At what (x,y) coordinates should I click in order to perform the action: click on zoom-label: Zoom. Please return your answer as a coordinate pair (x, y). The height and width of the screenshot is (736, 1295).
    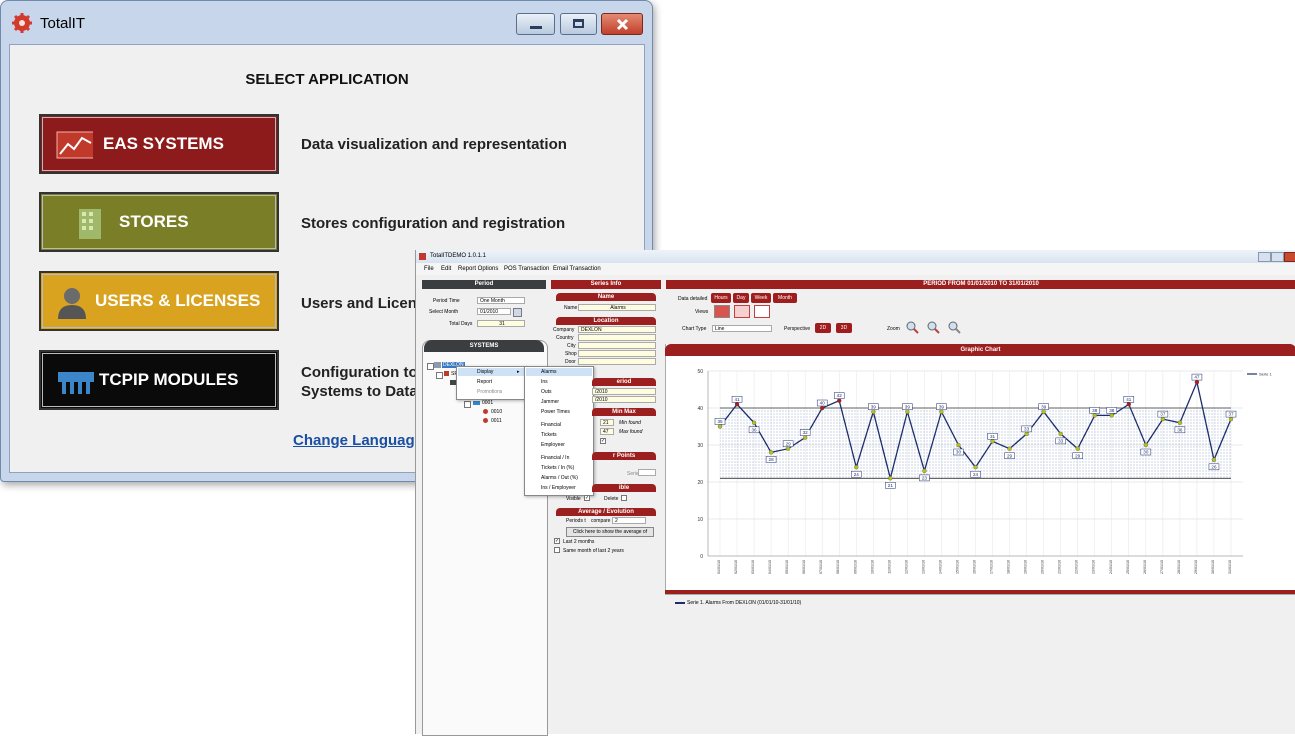
    Looking at the image, I should click on (893, 329).